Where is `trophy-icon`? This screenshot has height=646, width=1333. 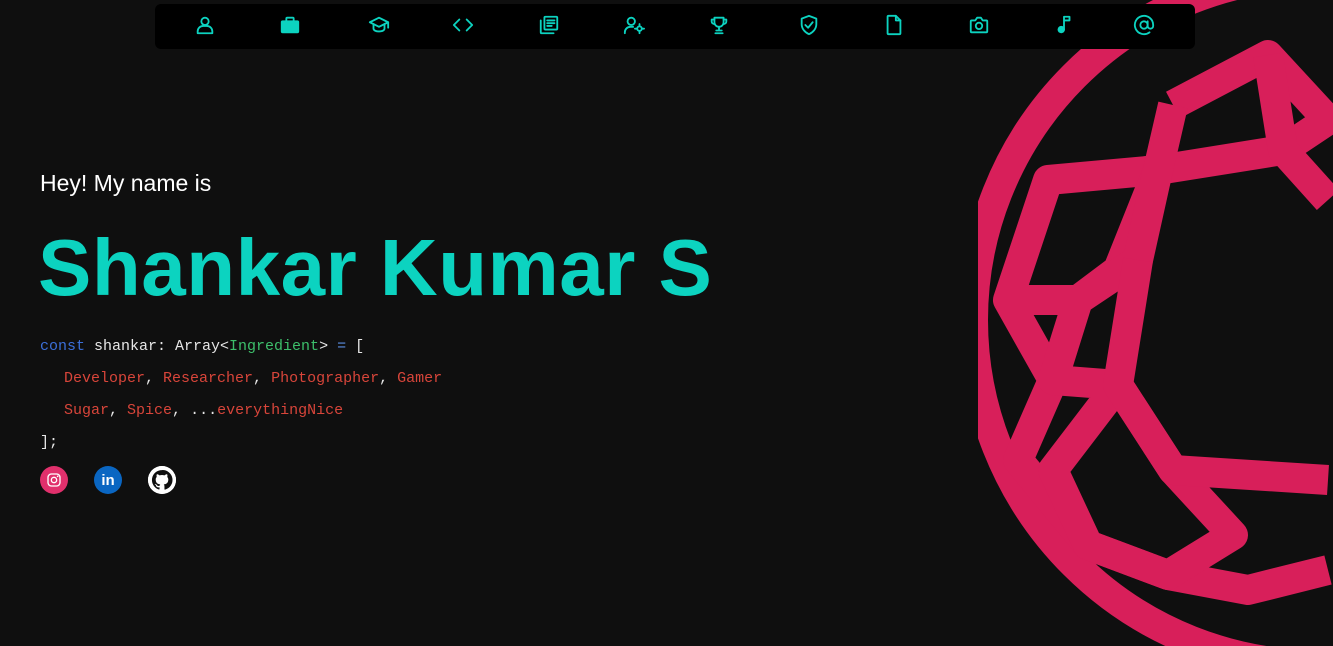 trophy-icon is located at coordinates (719, 25).